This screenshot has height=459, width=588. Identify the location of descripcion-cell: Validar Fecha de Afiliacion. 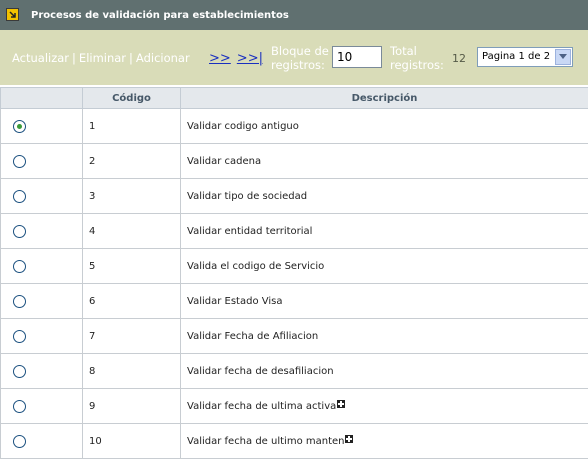
(384, 336).